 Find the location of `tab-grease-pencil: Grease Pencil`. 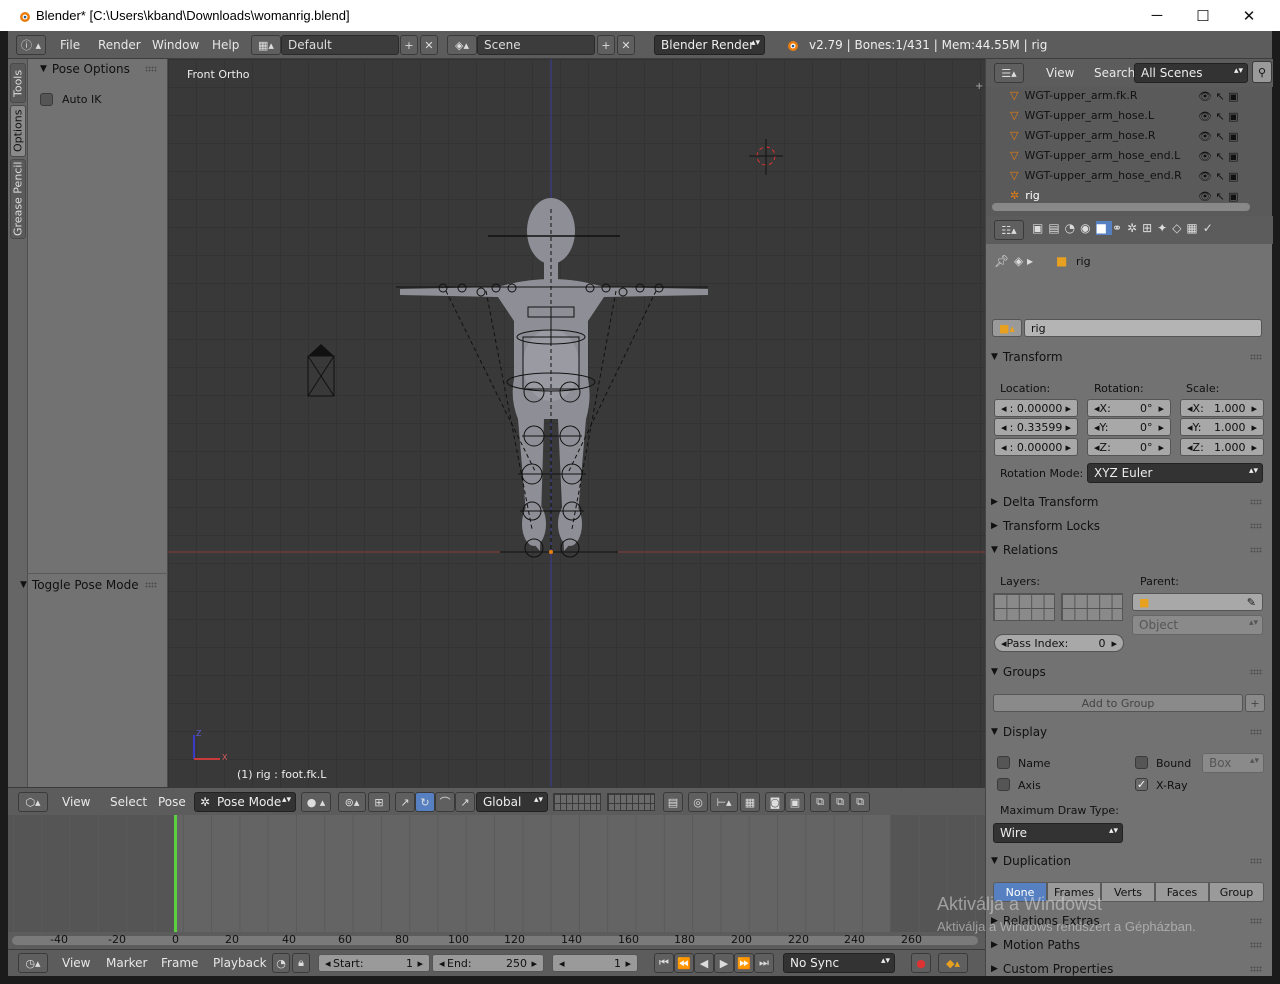

tab-grease-pencil: Grease Pencil is located at coordinates (18, 199).